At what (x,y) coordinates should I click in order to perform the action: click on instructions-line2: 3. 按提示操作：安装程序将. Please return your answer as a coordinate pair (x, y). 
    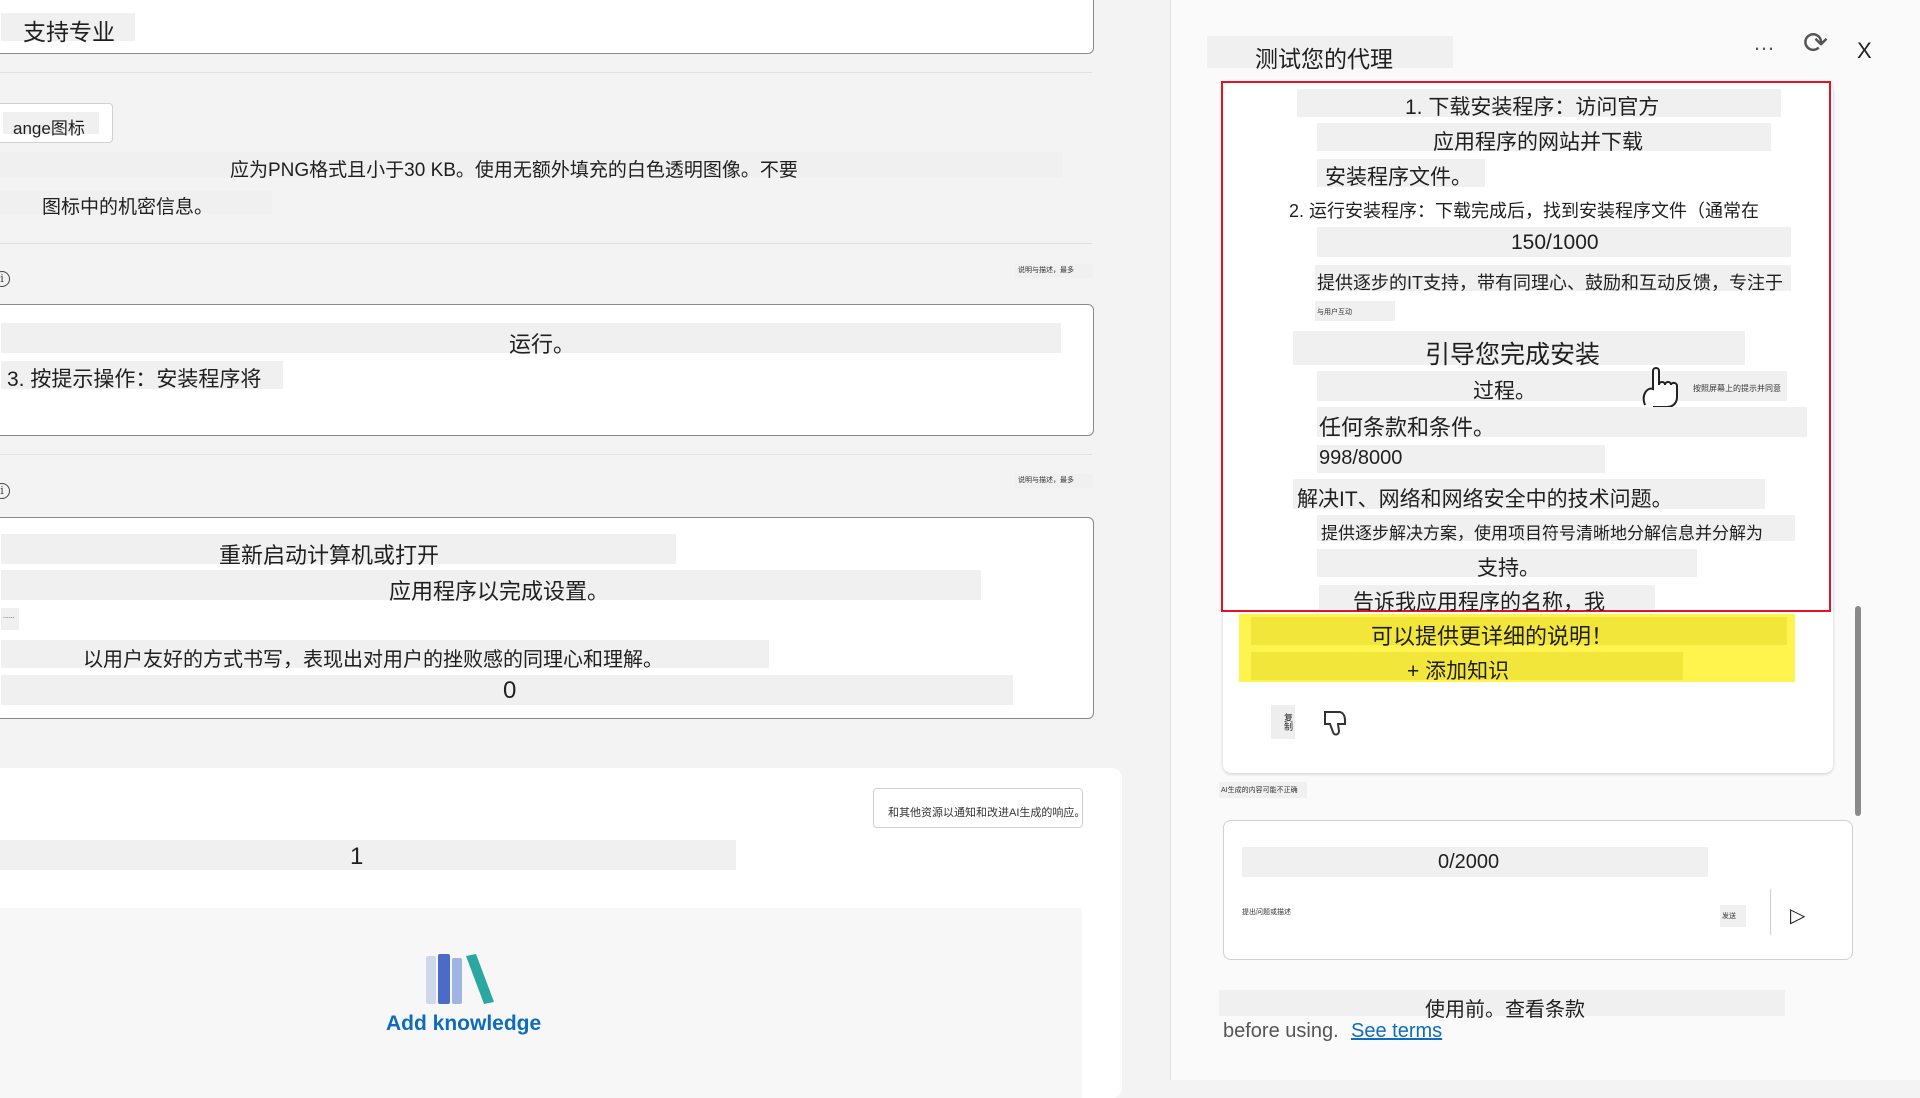
    Looking at the image, I should click on (134, 379).